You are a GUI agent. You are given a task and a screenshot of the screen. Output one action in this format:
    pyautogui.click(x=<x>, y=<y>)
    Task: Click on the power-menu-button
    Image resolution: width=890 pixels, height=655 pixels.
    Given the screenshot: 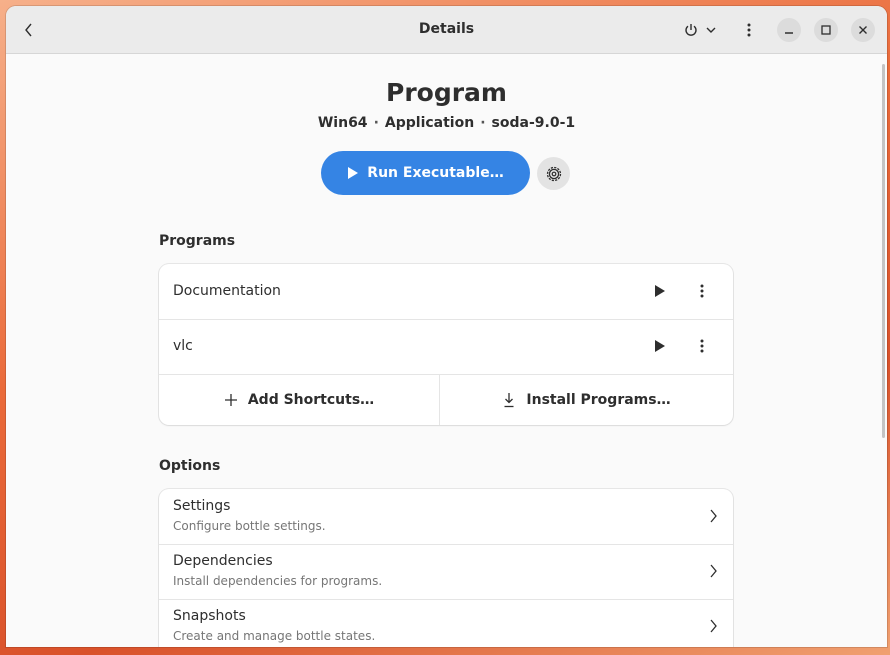 What is the action you would take?
    pyautogui.click(x=700, y=30)
    